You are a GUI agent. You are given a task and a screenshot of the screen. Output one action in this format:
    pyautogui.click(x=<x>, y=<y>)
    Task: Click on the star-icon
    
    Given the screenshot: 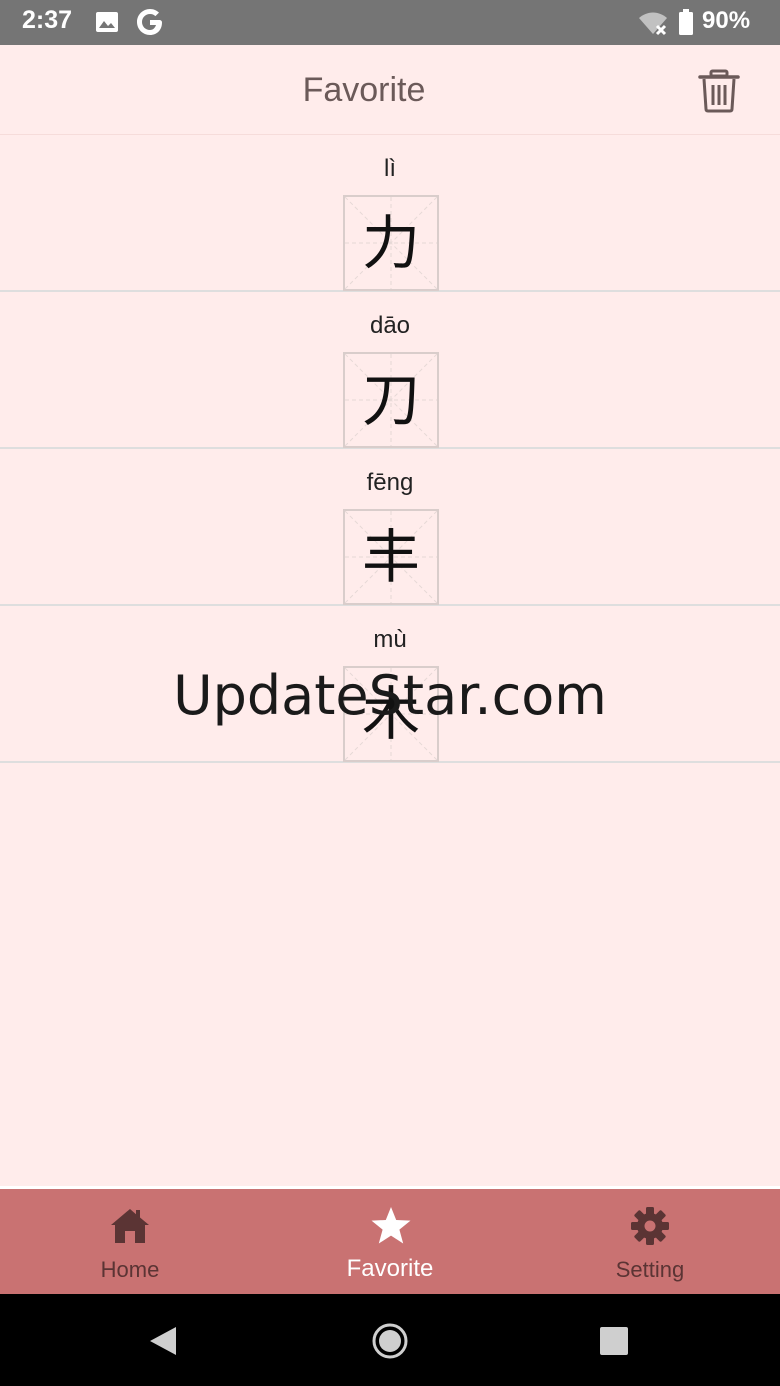 What is the action you would take?
    pyautogui.click(x=391, y=1225)
    